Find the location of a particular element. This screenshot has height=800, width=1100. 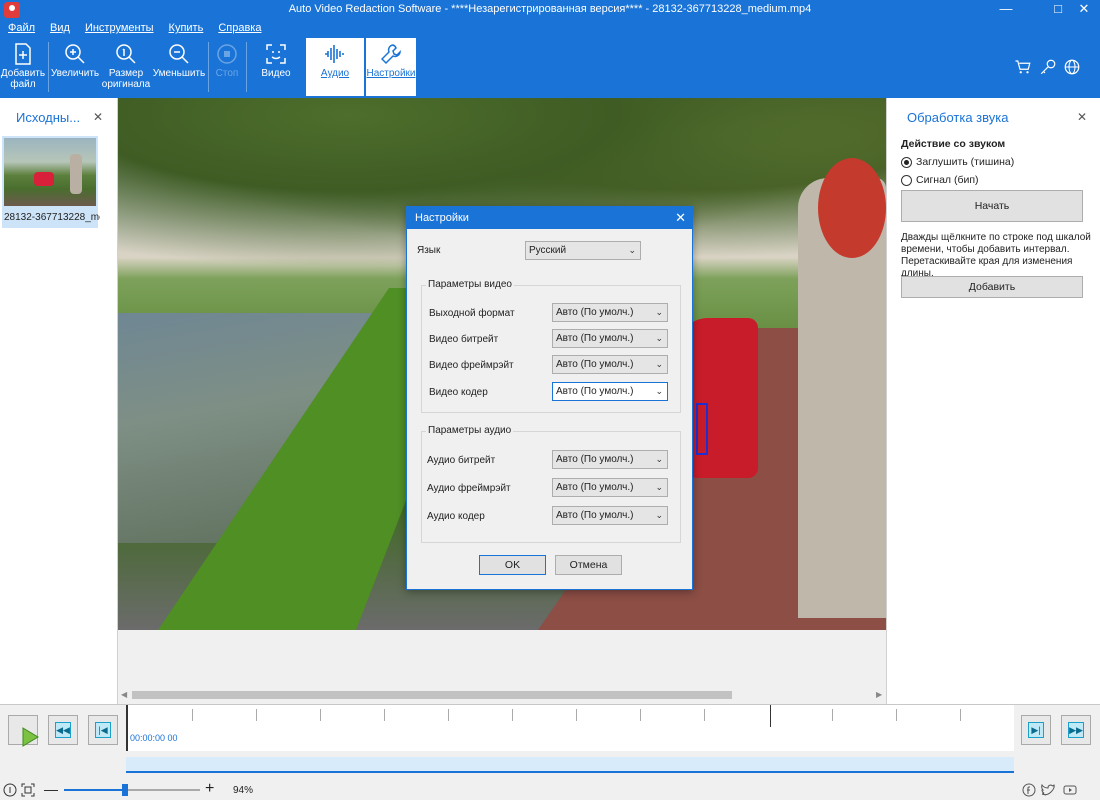

radio-unchecked is located at coordinates (906, 180).